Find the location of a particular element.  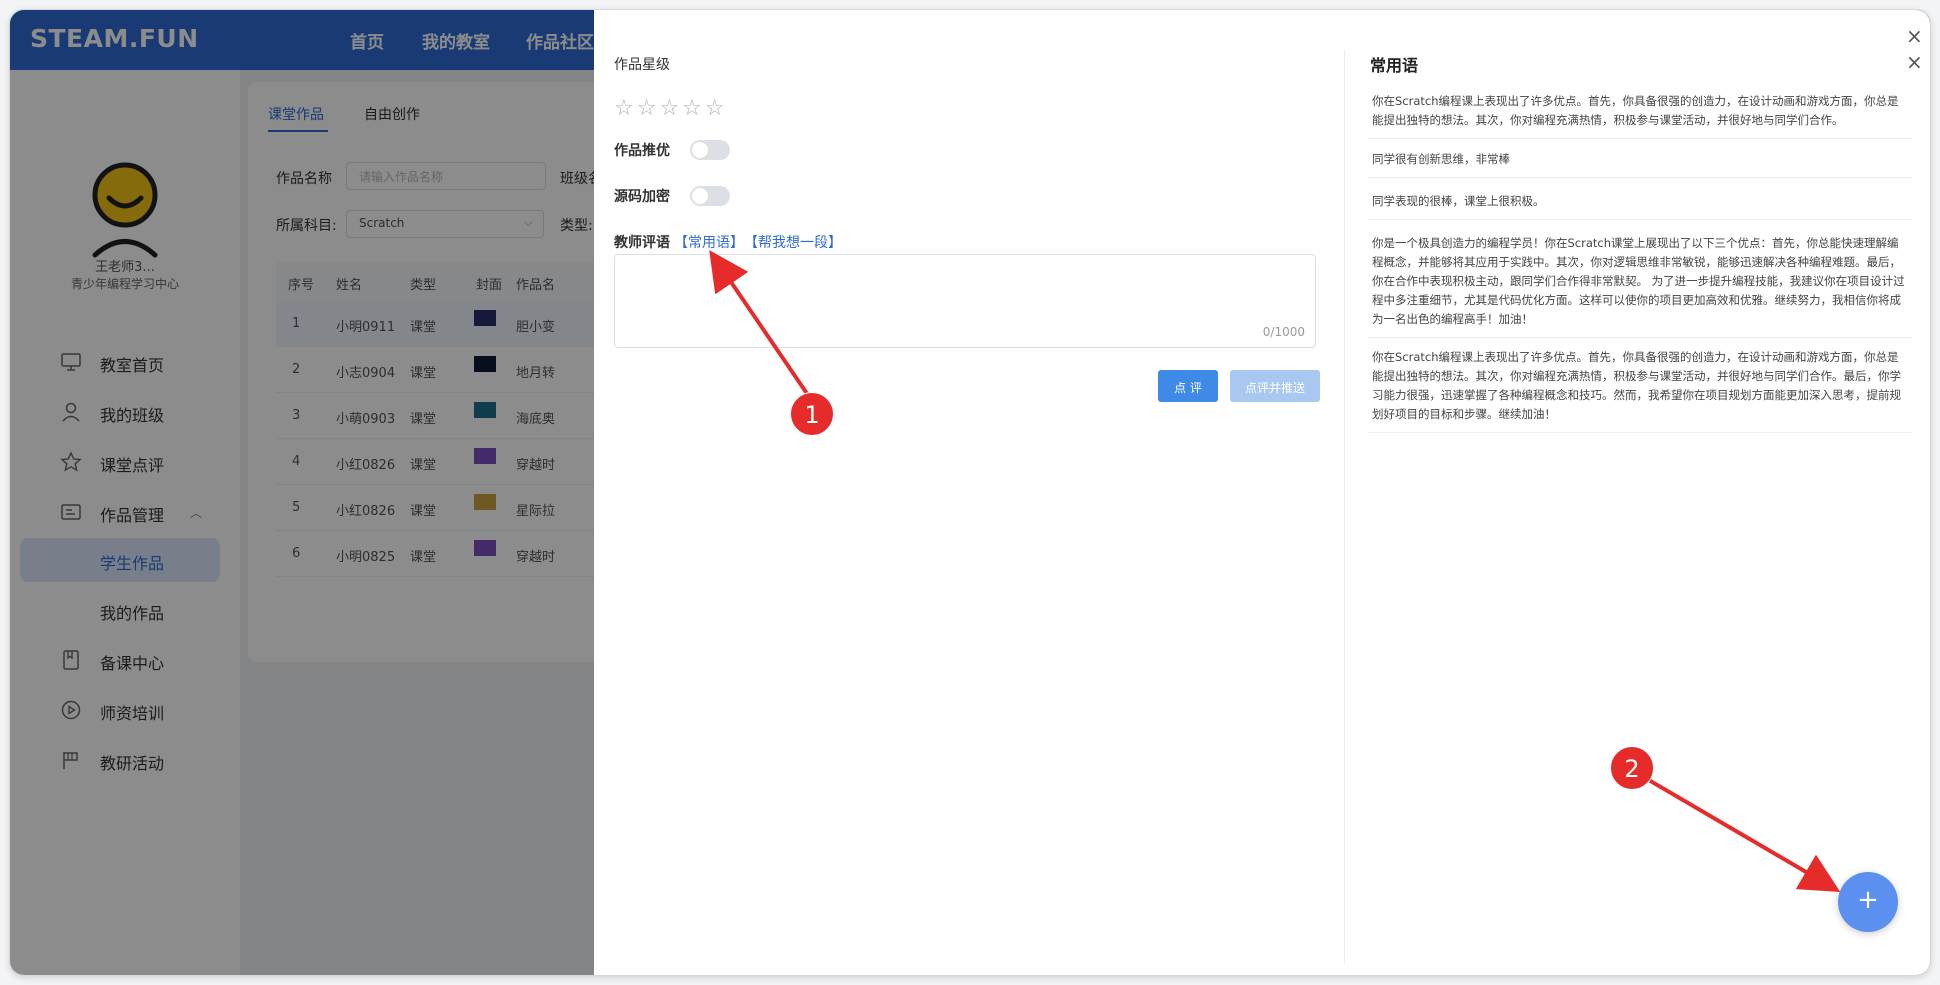

annotation-badge-2: 2 is located at coordinates (1632, 768).